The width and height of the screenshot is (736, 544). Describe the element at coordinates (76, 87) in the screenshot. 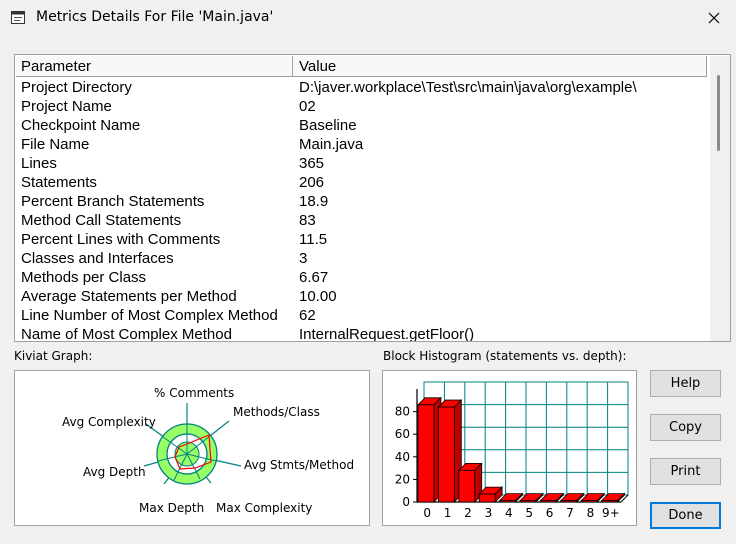

I see `parameter-cell: Project Directory` at that location.